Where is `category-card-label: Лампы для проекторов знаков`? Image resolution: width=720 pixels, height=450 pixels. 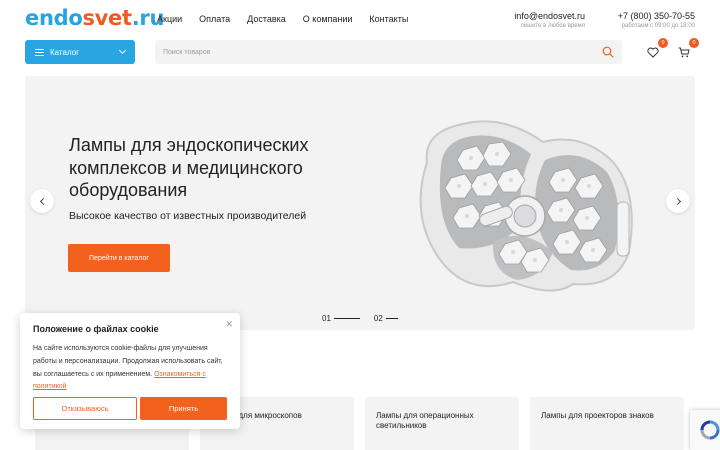 category-card-label: Лампы для проекторов знаков is located at coordinates (597, 415).